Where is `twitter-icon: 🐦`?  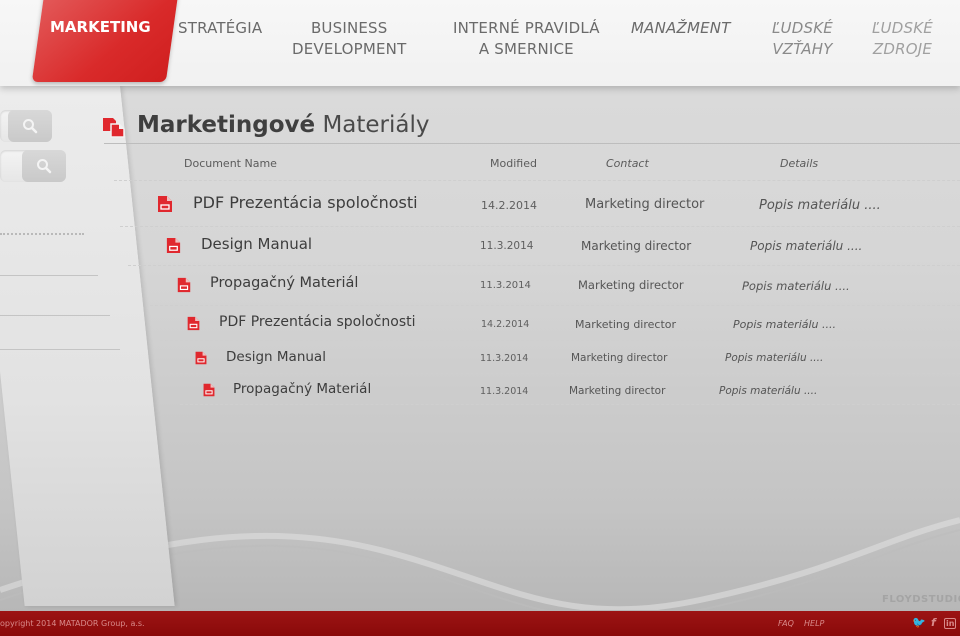 twitter-icon: 🐦 is located at coordinates (919, 622).